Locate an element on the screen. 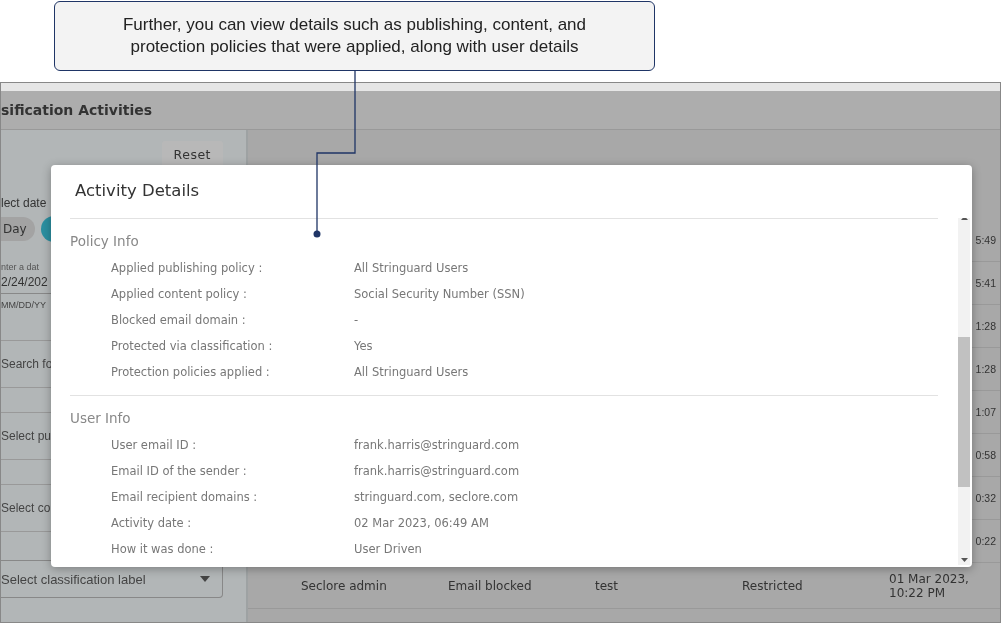 The width and height of the screenshot is (1001, 624). field-label: Applied content policy : is located at coordinates (179, 294).